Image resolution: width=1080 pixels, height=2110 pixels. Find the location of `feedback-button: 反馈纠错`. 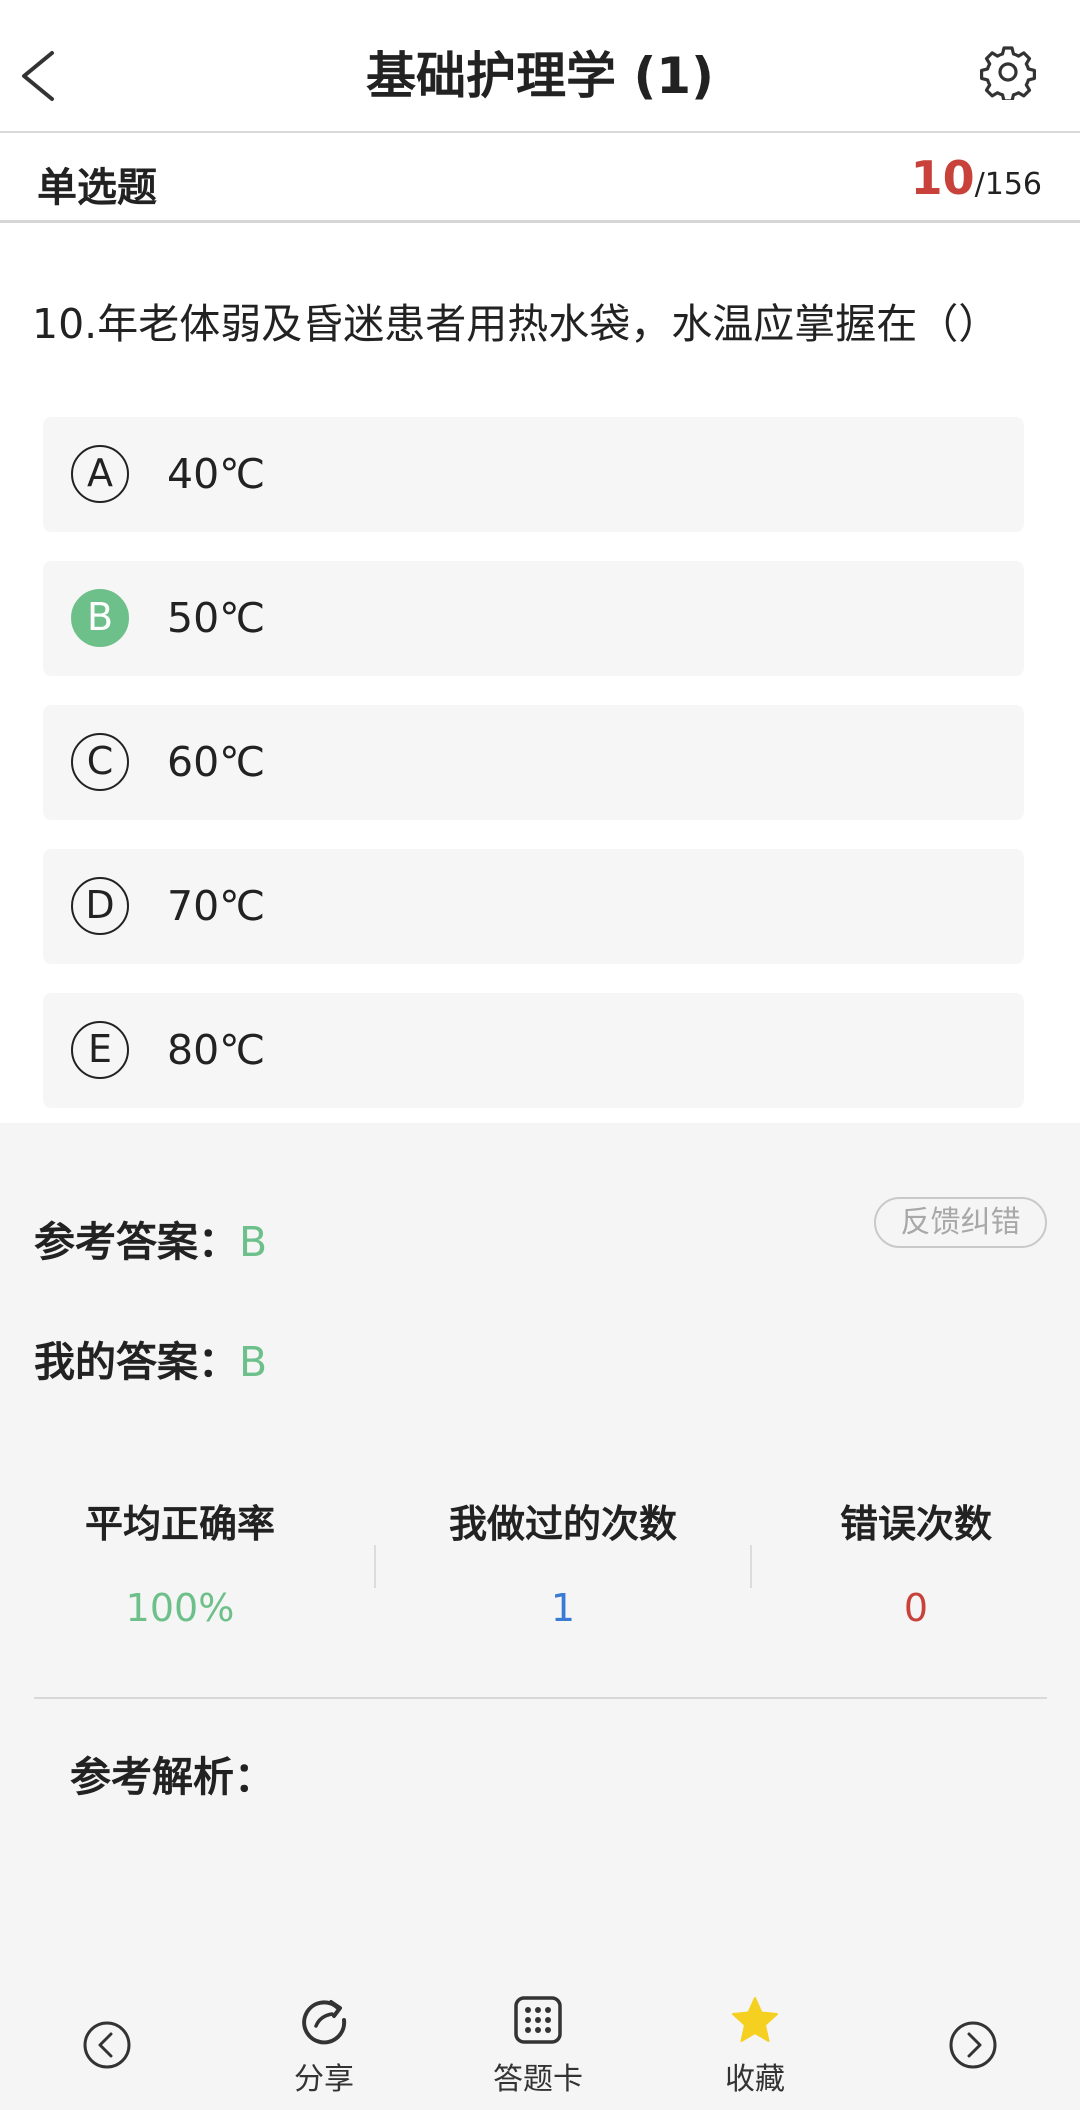

feedback-button: 反馈纠错 is located at coordinates (960, 1222).